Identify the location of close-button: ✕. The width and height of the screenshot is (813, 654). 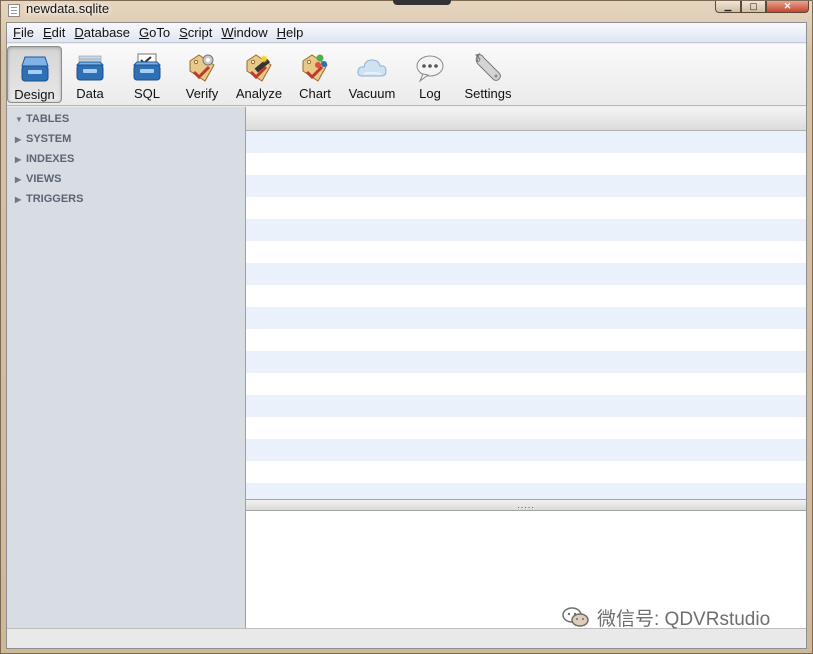
(787, 7).